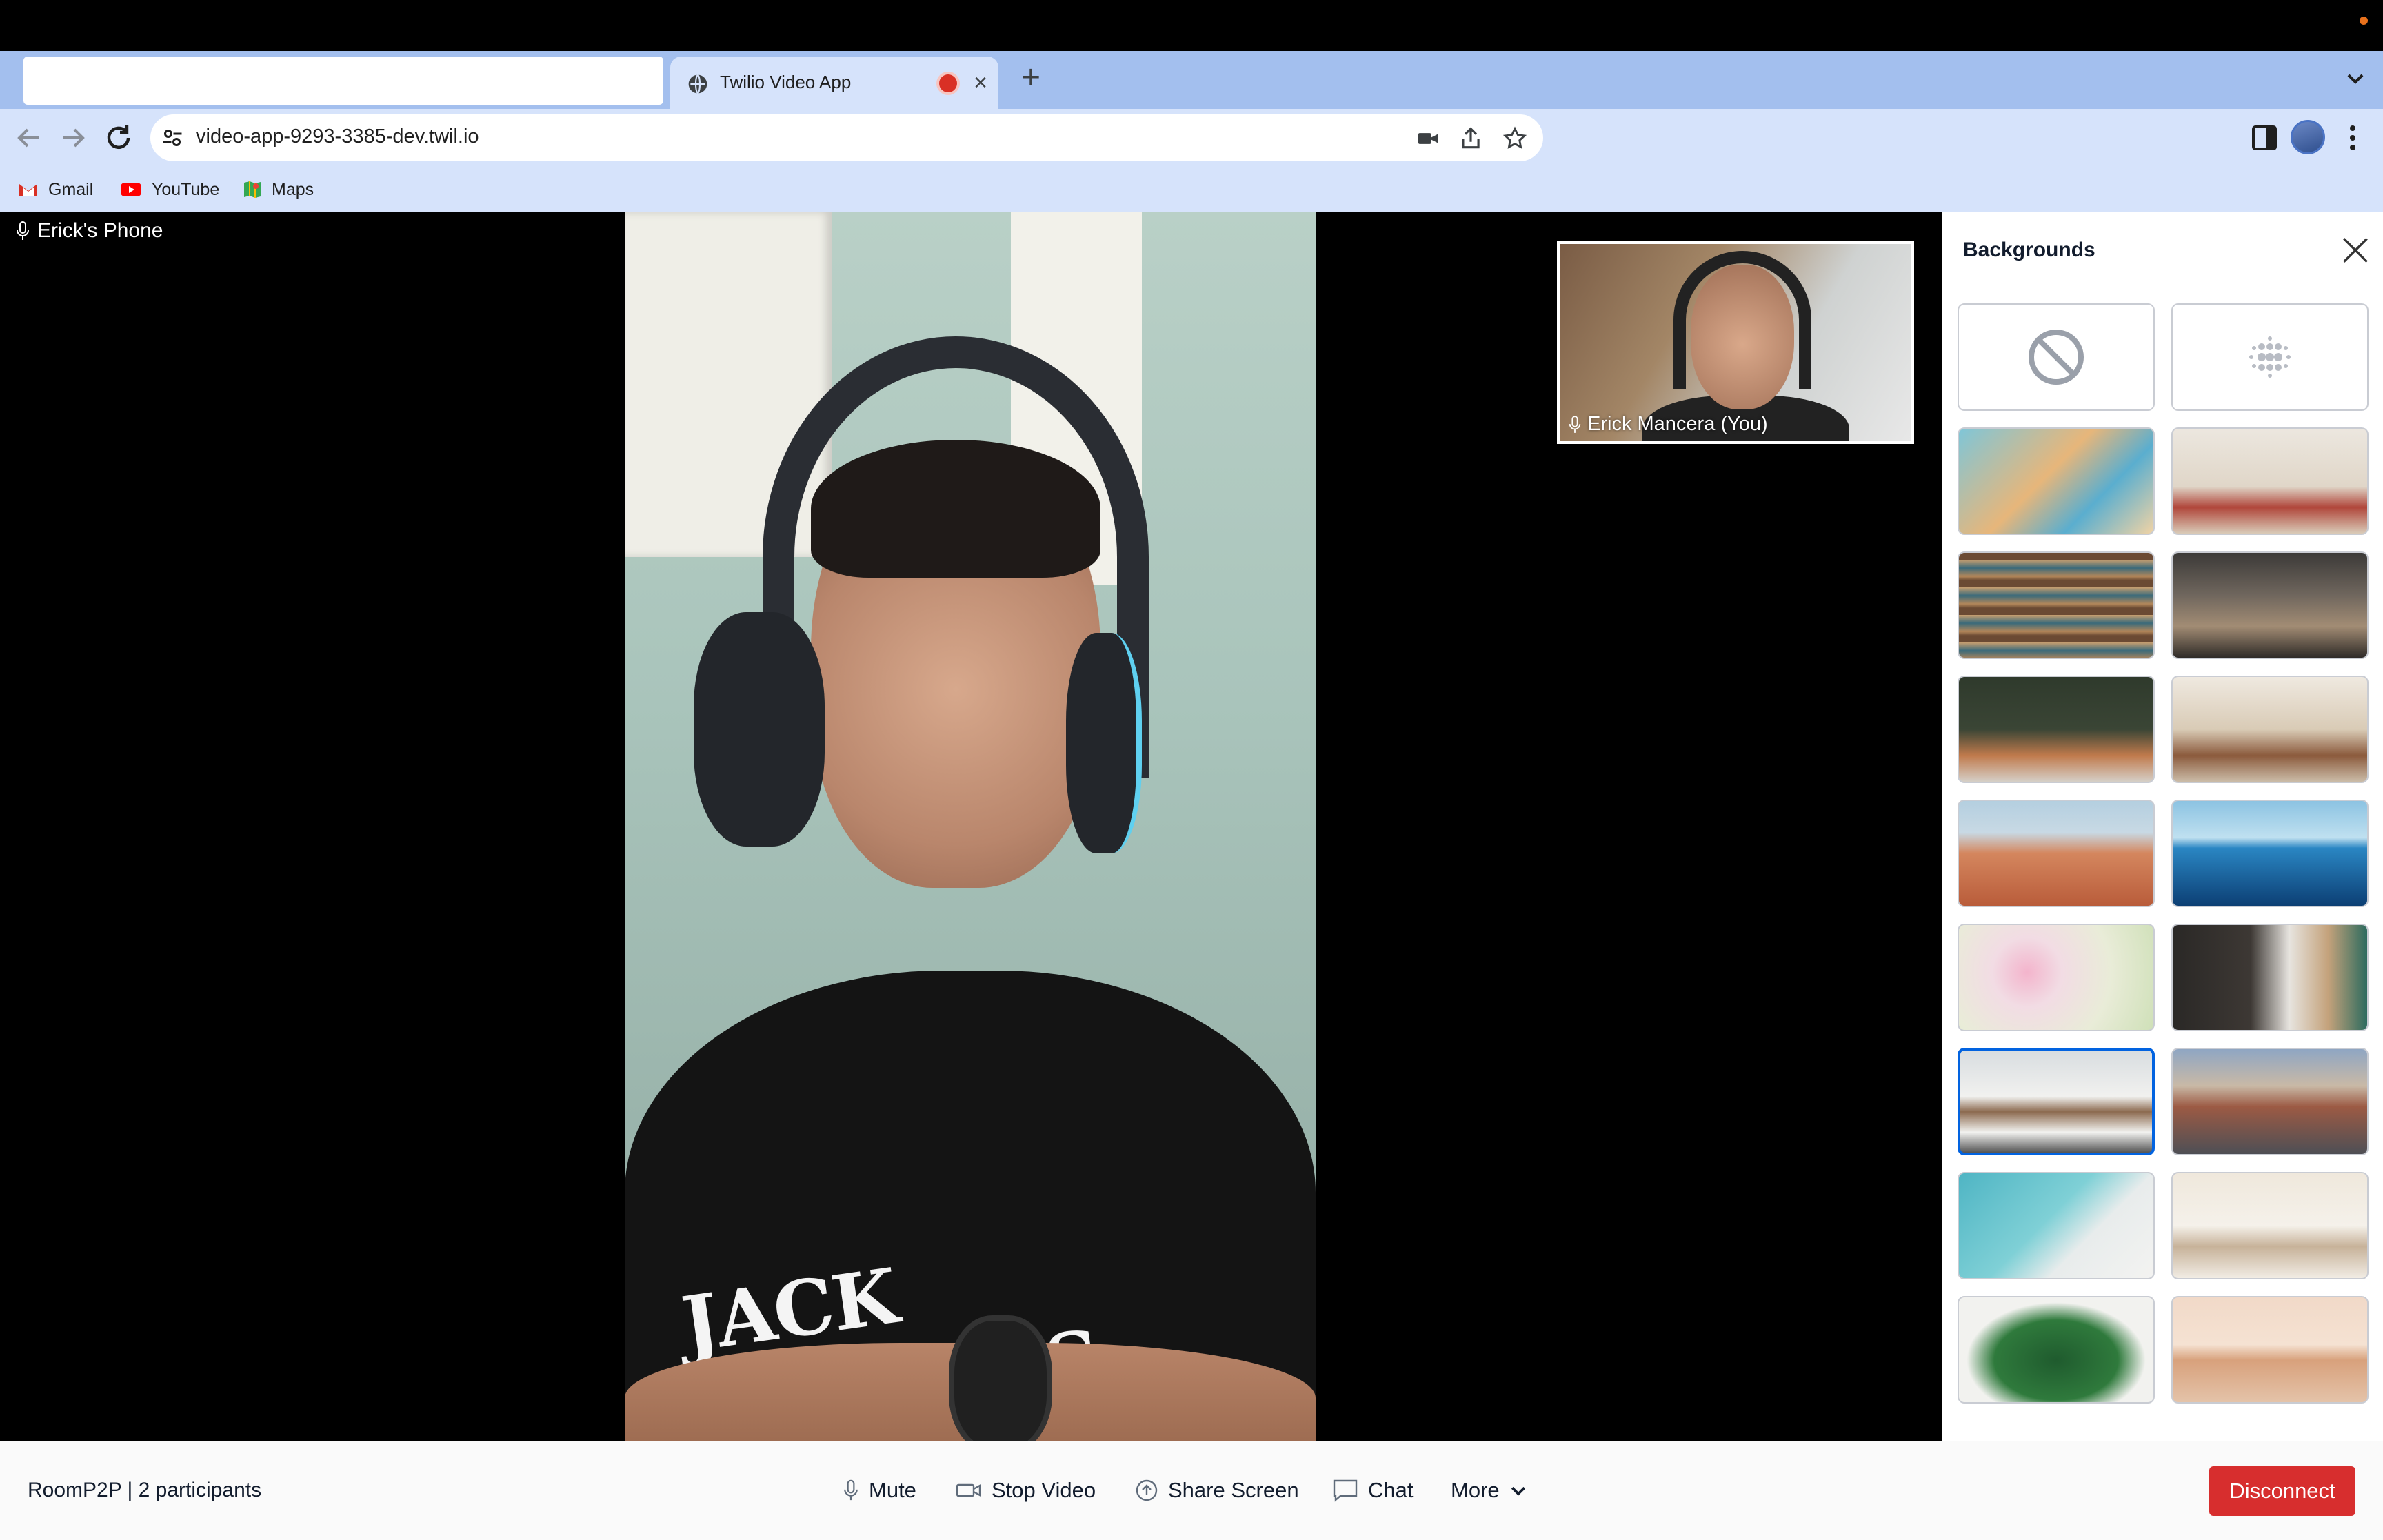 Image resolution: width=2383 pixels, height=1540 pixels. Describe the element at coordinates (786, 82) in the screenshot. I see `tab-title: Twilio Video App` at that location.